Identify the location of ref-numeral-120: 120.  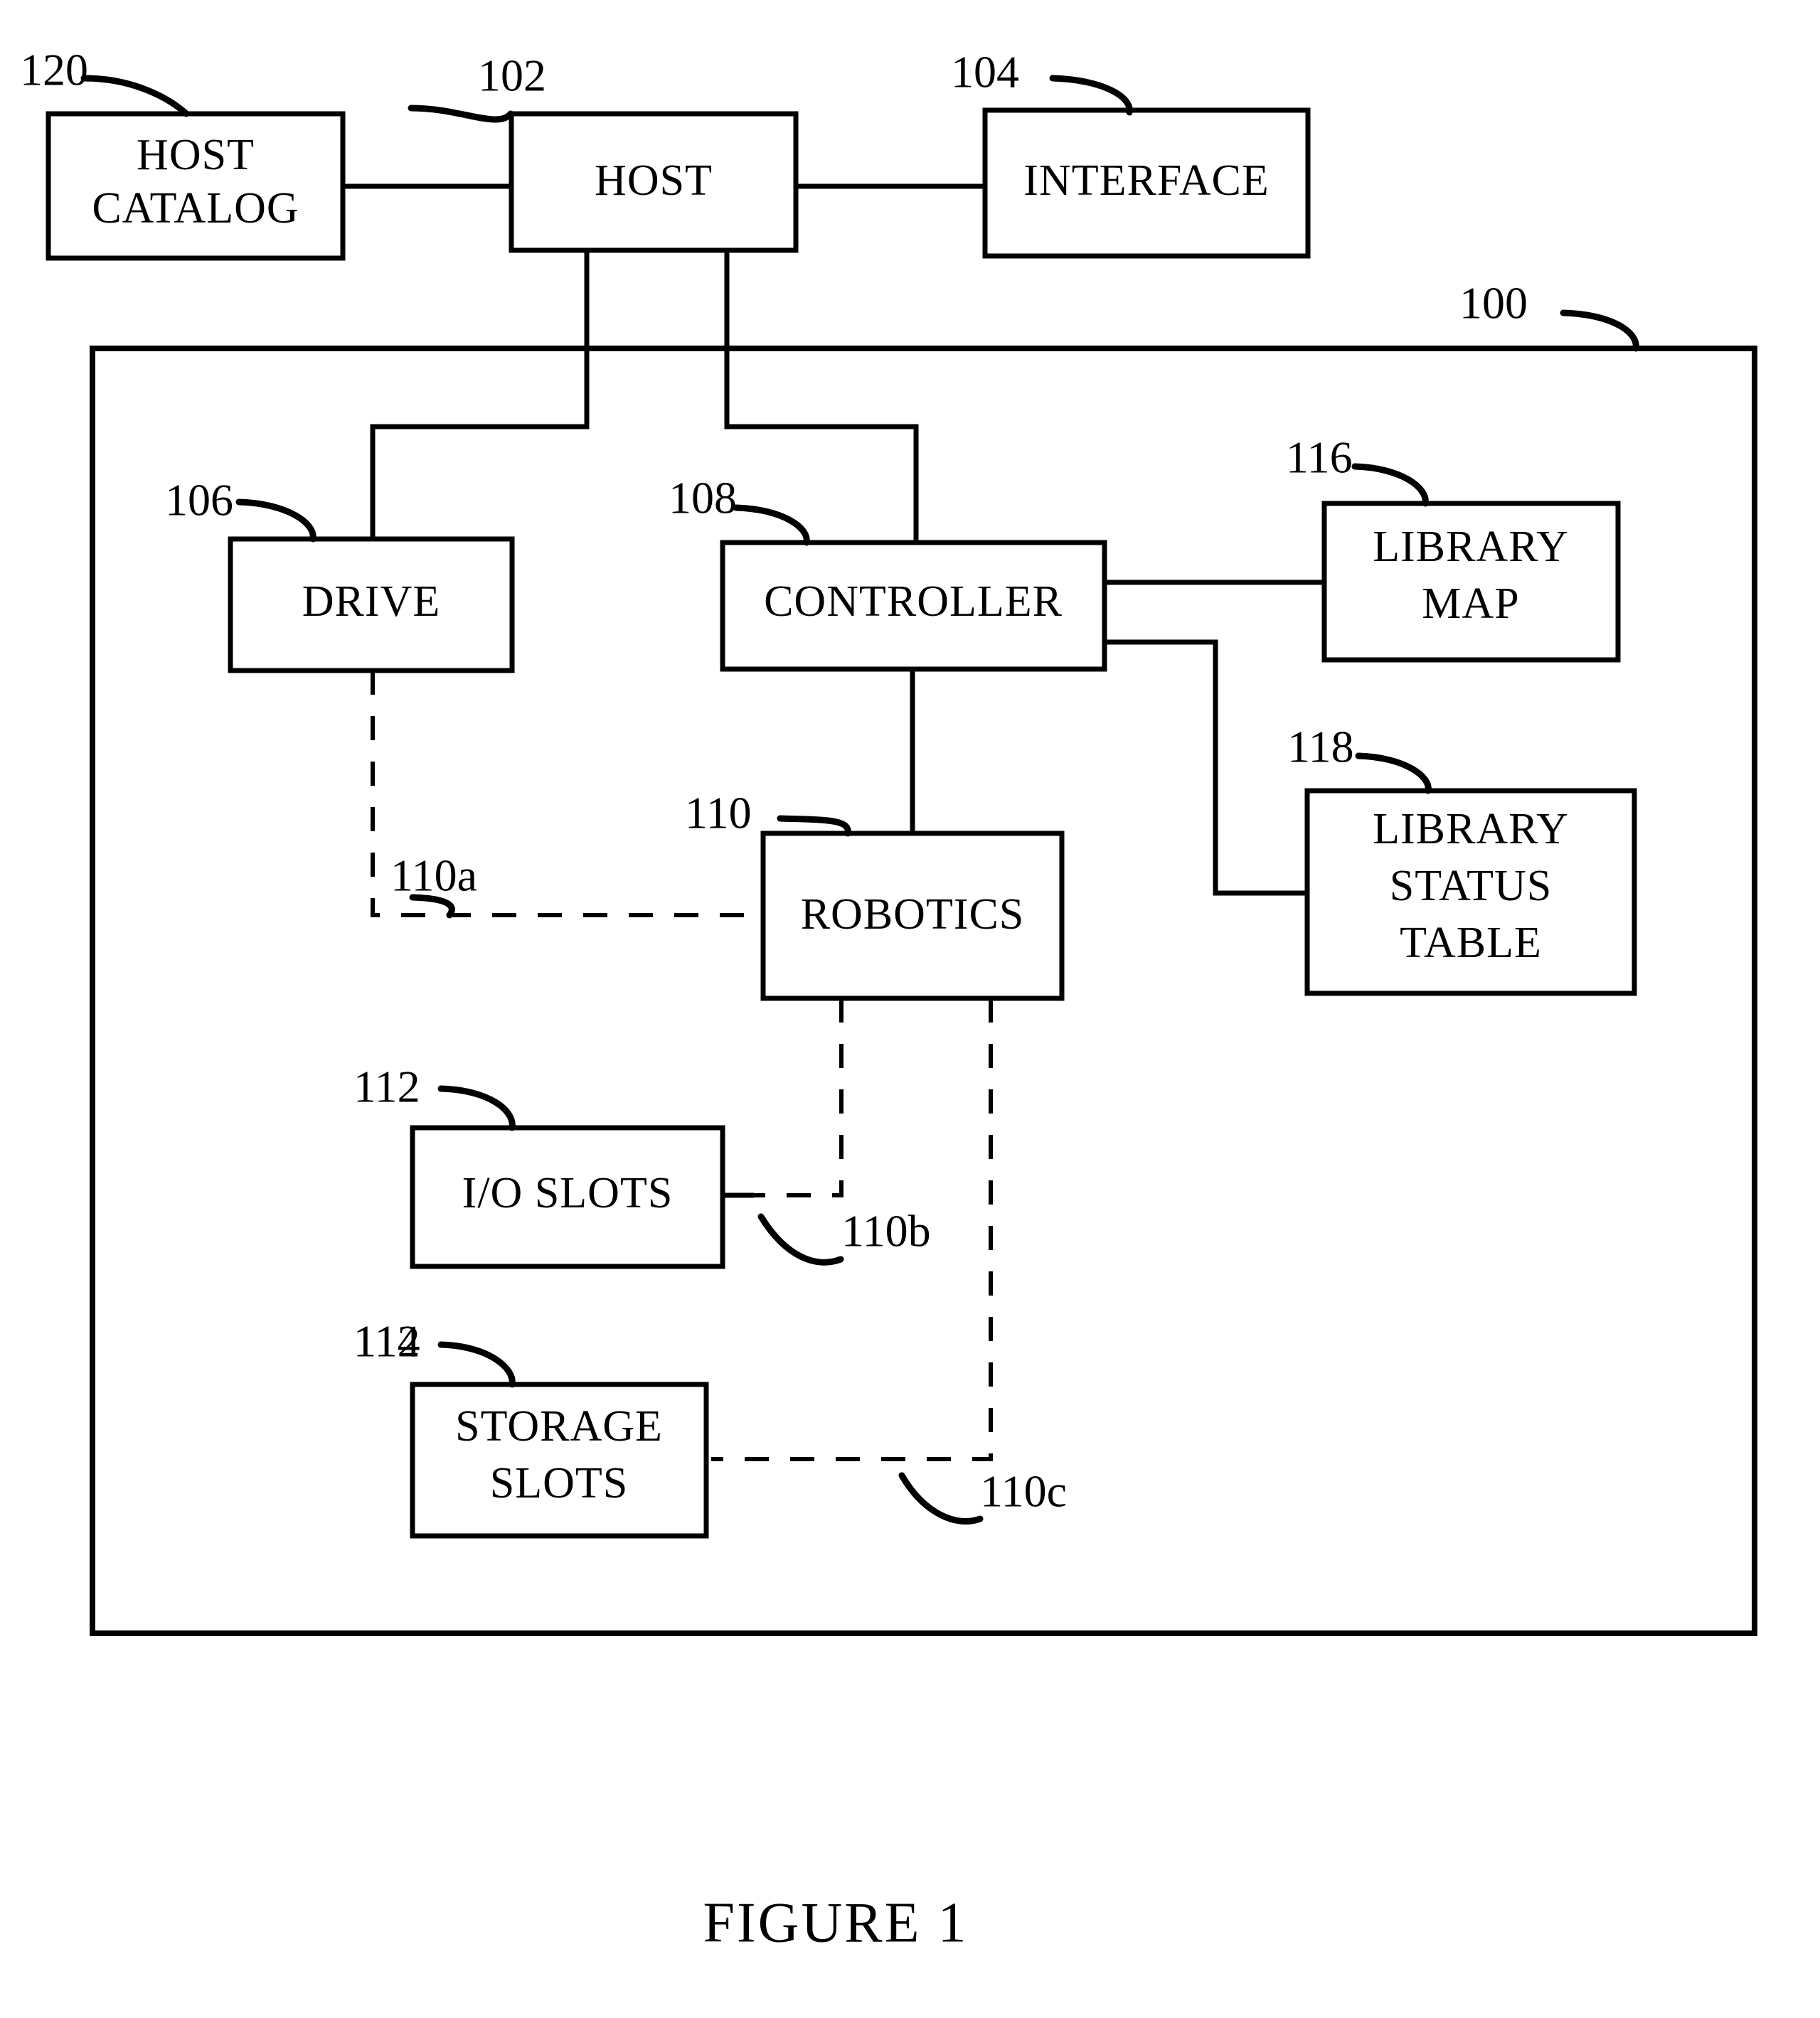
(54, 70).